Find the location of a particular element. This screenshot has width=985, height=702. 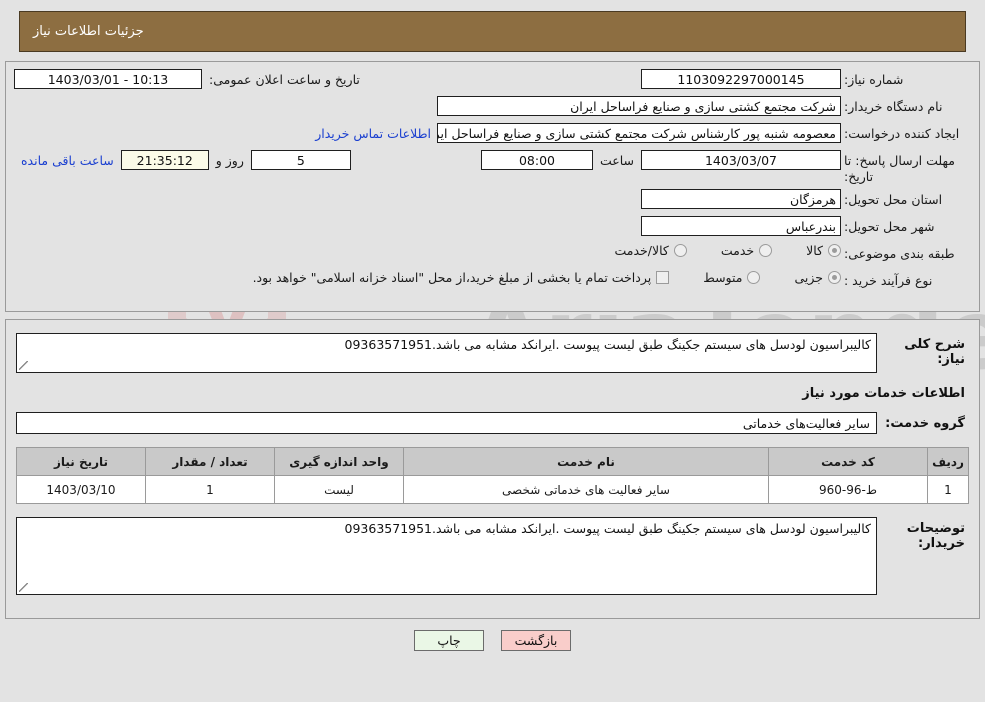

cell-quantity: 1 is located at coordinates (210, 489).